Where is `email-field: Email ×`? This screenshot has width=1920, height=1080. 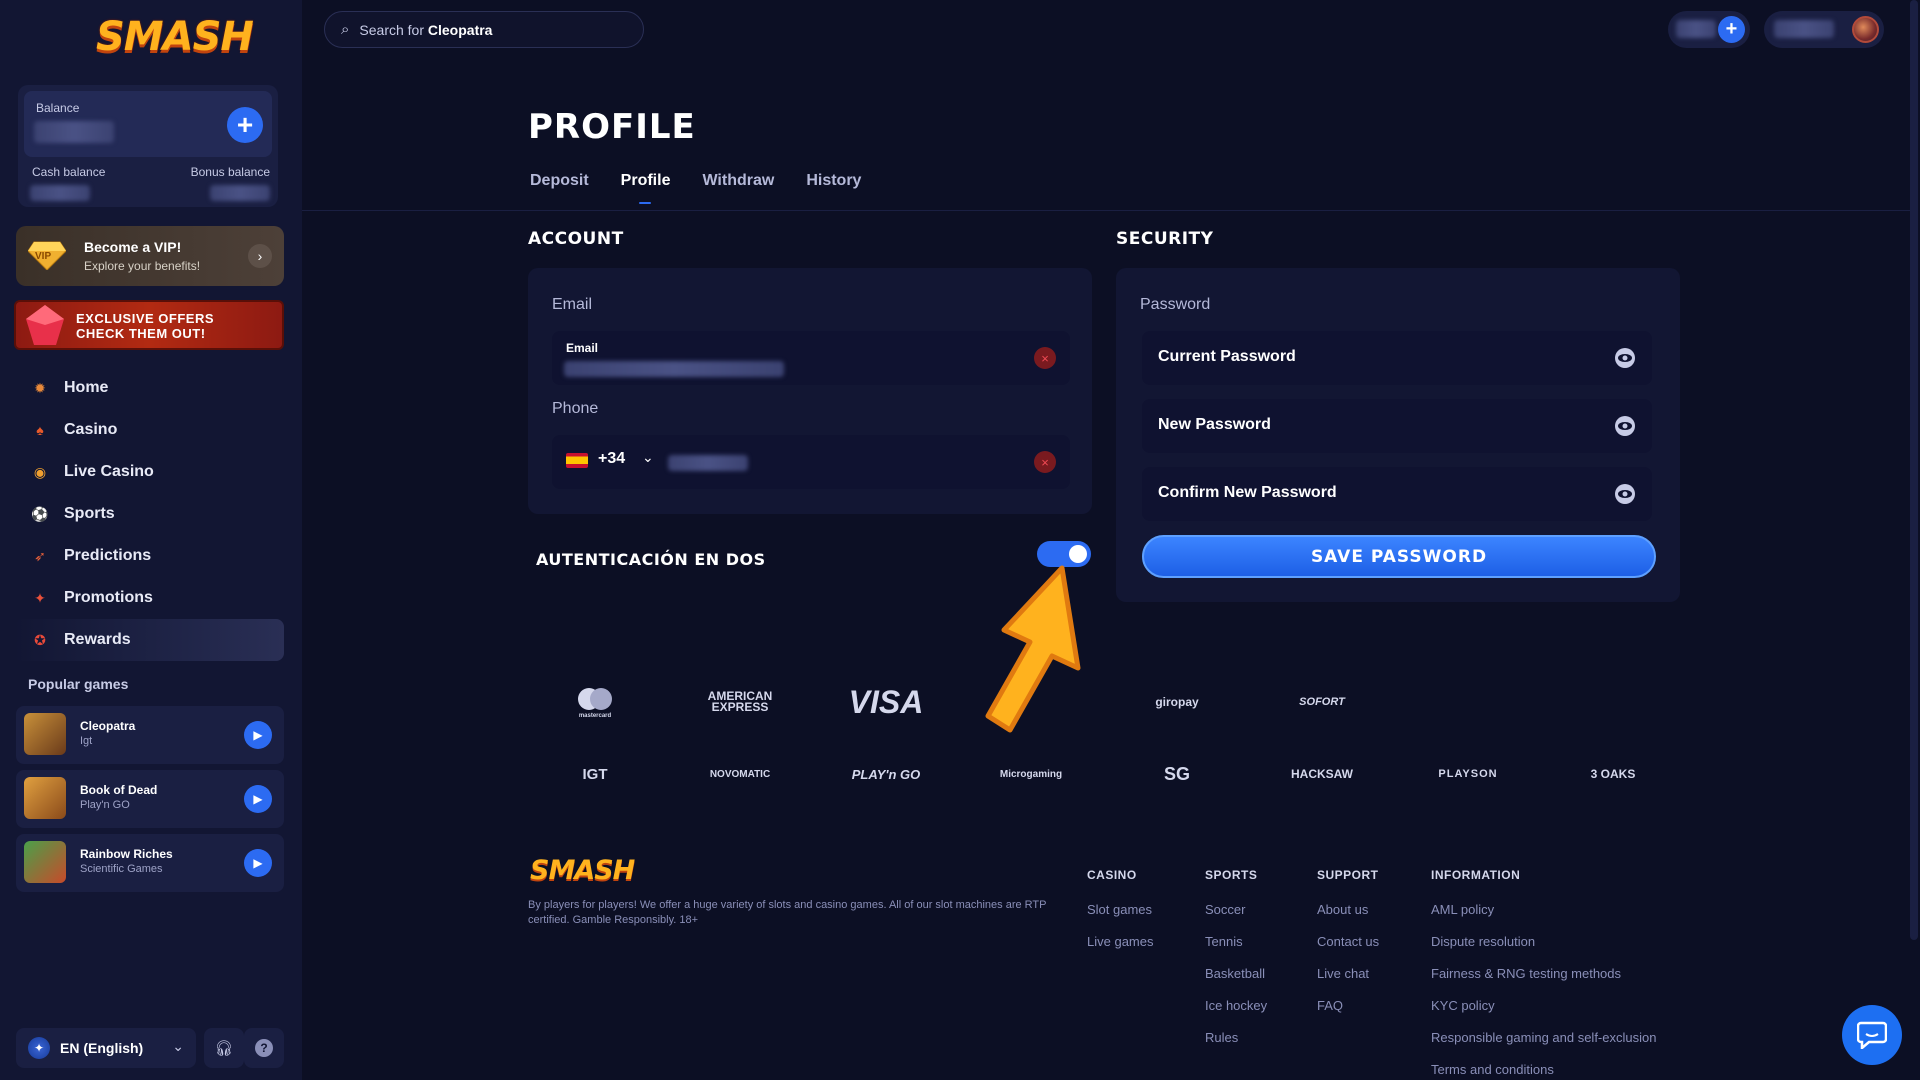 email-field: Email × is located at coordinates (811, 358).